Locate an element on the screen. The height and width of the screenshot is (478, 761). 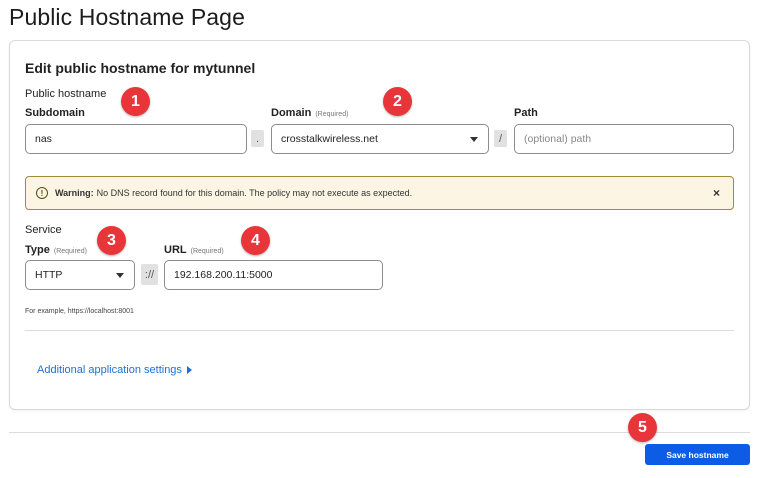
domain-select-value: crosstalkwireless.net is located at coordinates (329, 139).